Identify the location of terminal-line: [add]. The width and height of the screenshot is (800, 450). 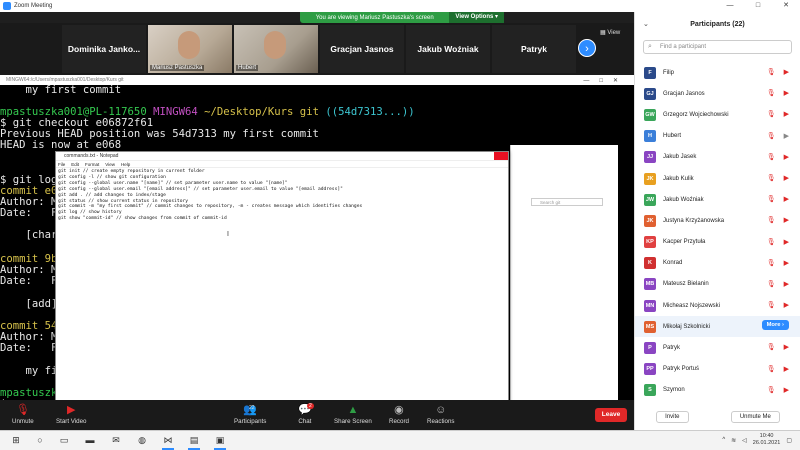
(29, 304).